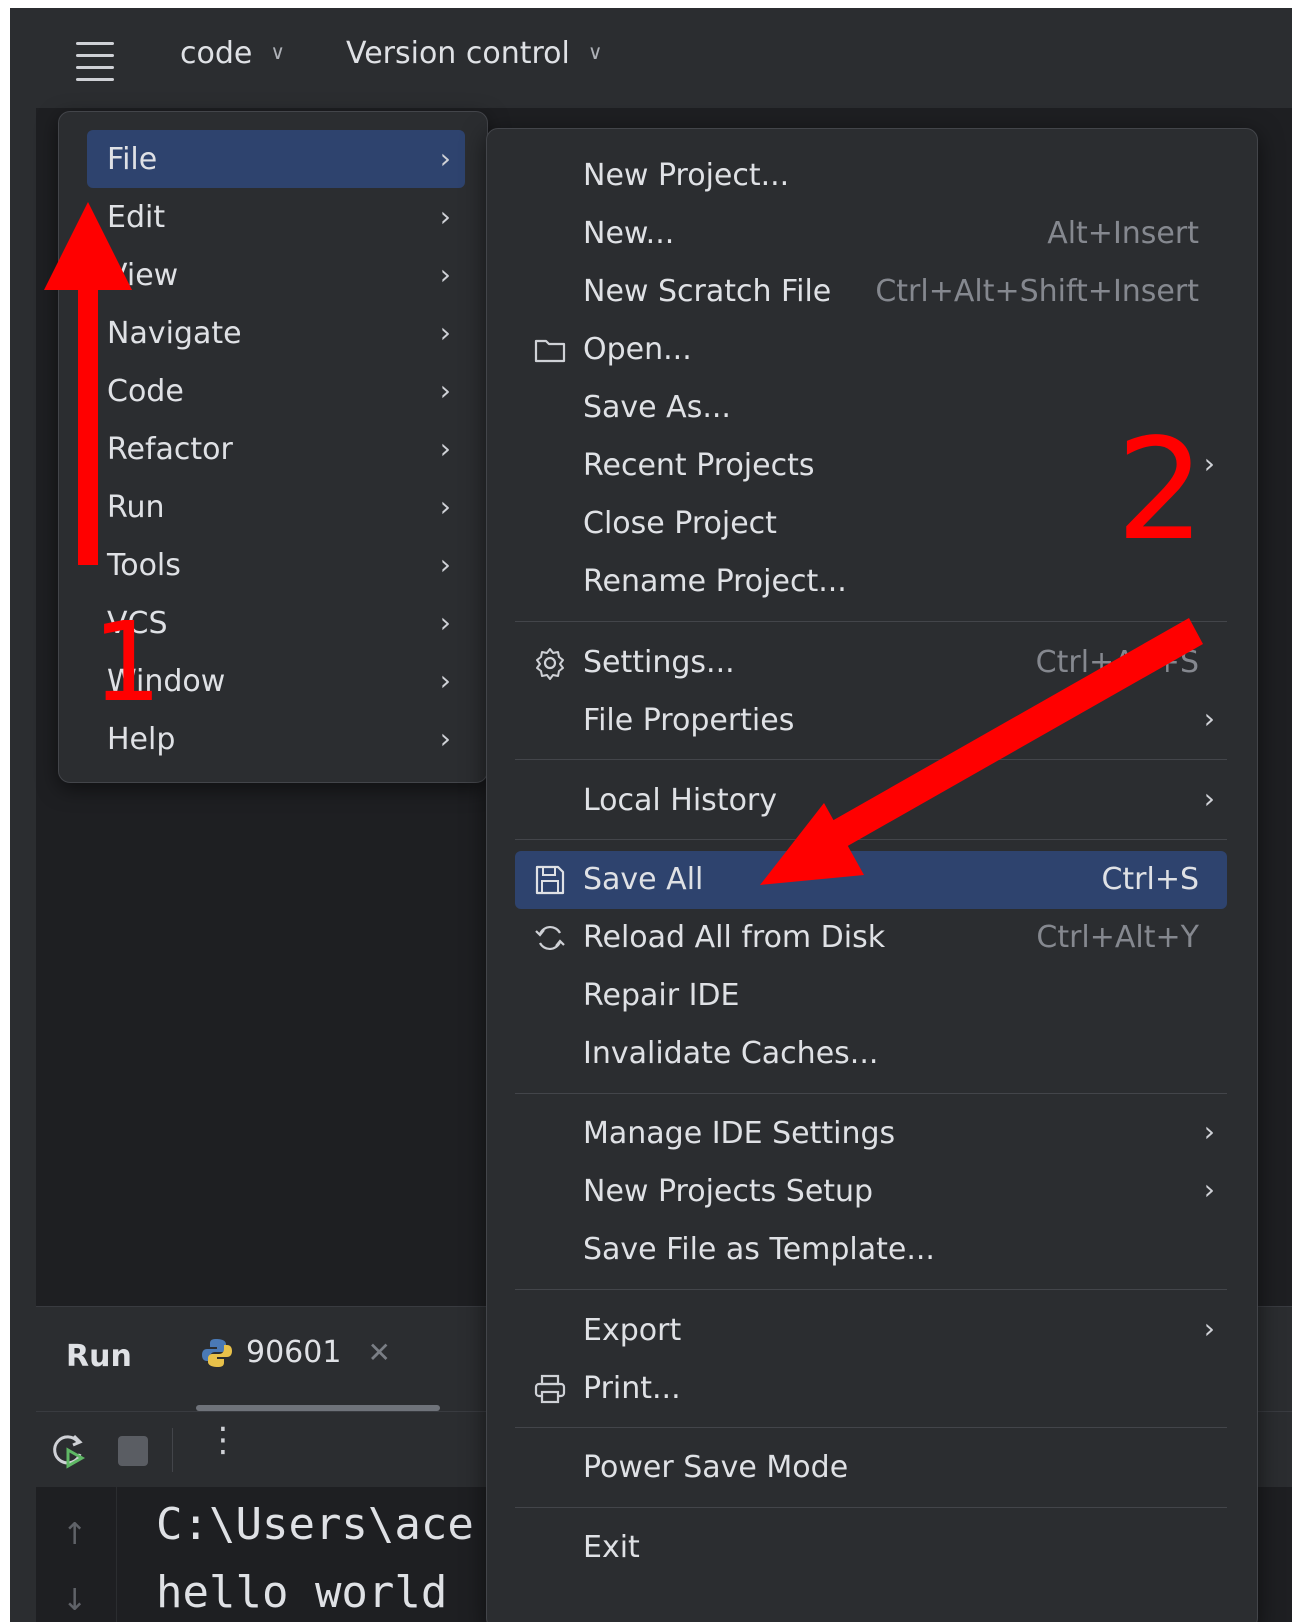  What do you see at coordinates (133, 1451) in the screenshot?
I see `stop-icon` at bounding box center [133, 1451].